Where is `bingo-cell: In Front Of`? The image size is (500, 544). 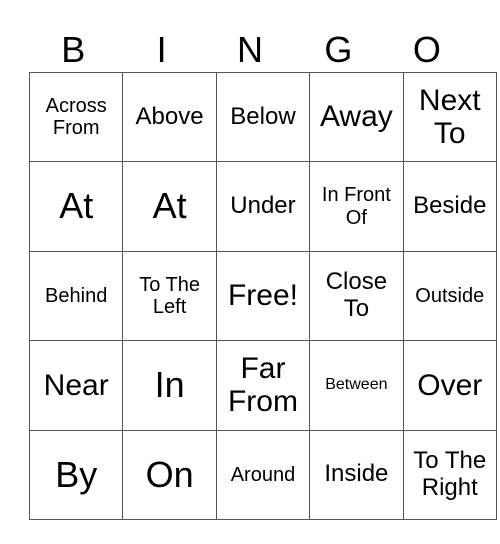 bingo-cell: In Front Of is located at coordinates (356, 206).